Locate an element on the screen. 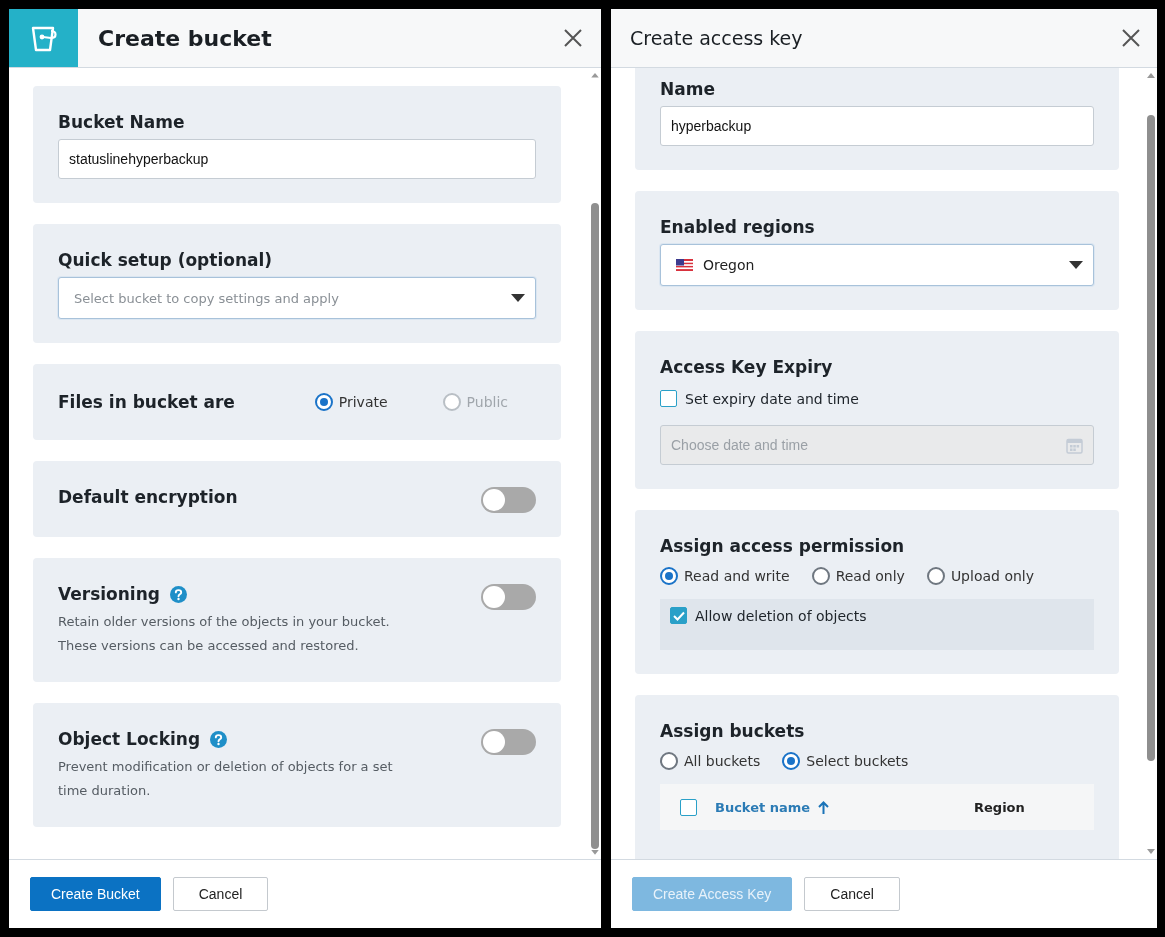 This screenshot has width=1165, height=937. allow-deletion-checkbox: Allow deletion of objects is located at coordinates (877, 615).